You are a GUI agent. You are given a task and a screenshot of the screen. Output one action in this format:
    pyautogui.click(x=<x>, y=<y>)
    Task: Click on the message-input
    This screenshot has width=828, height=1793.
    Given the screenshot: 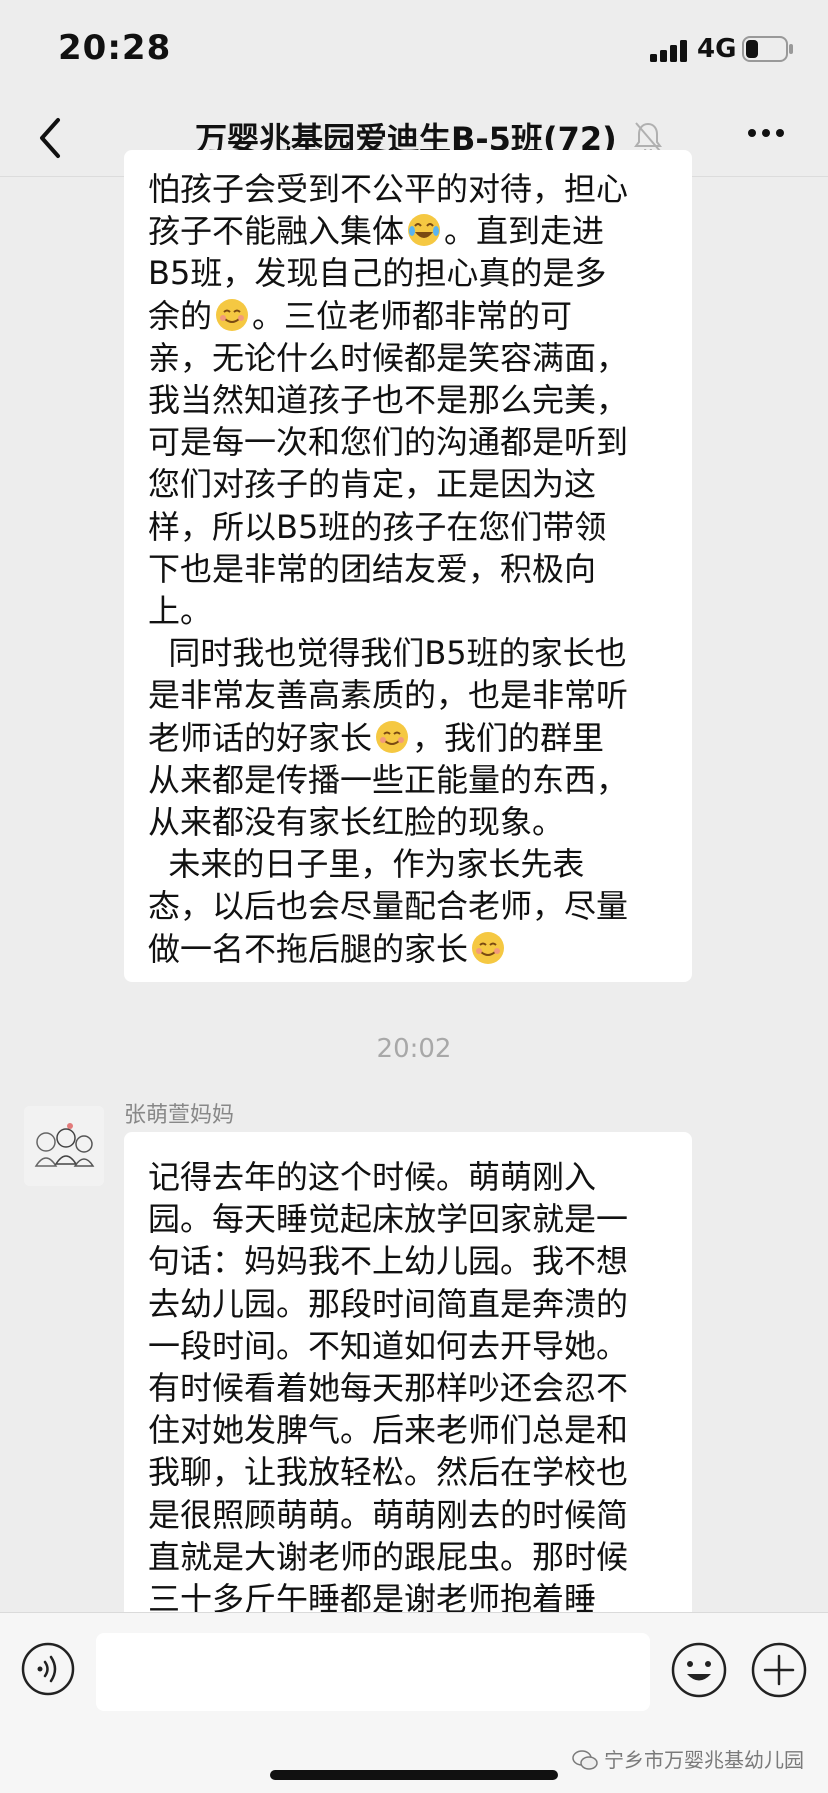 What is the action you would take?
    pyautogui.click(x=373, y=1672)
    